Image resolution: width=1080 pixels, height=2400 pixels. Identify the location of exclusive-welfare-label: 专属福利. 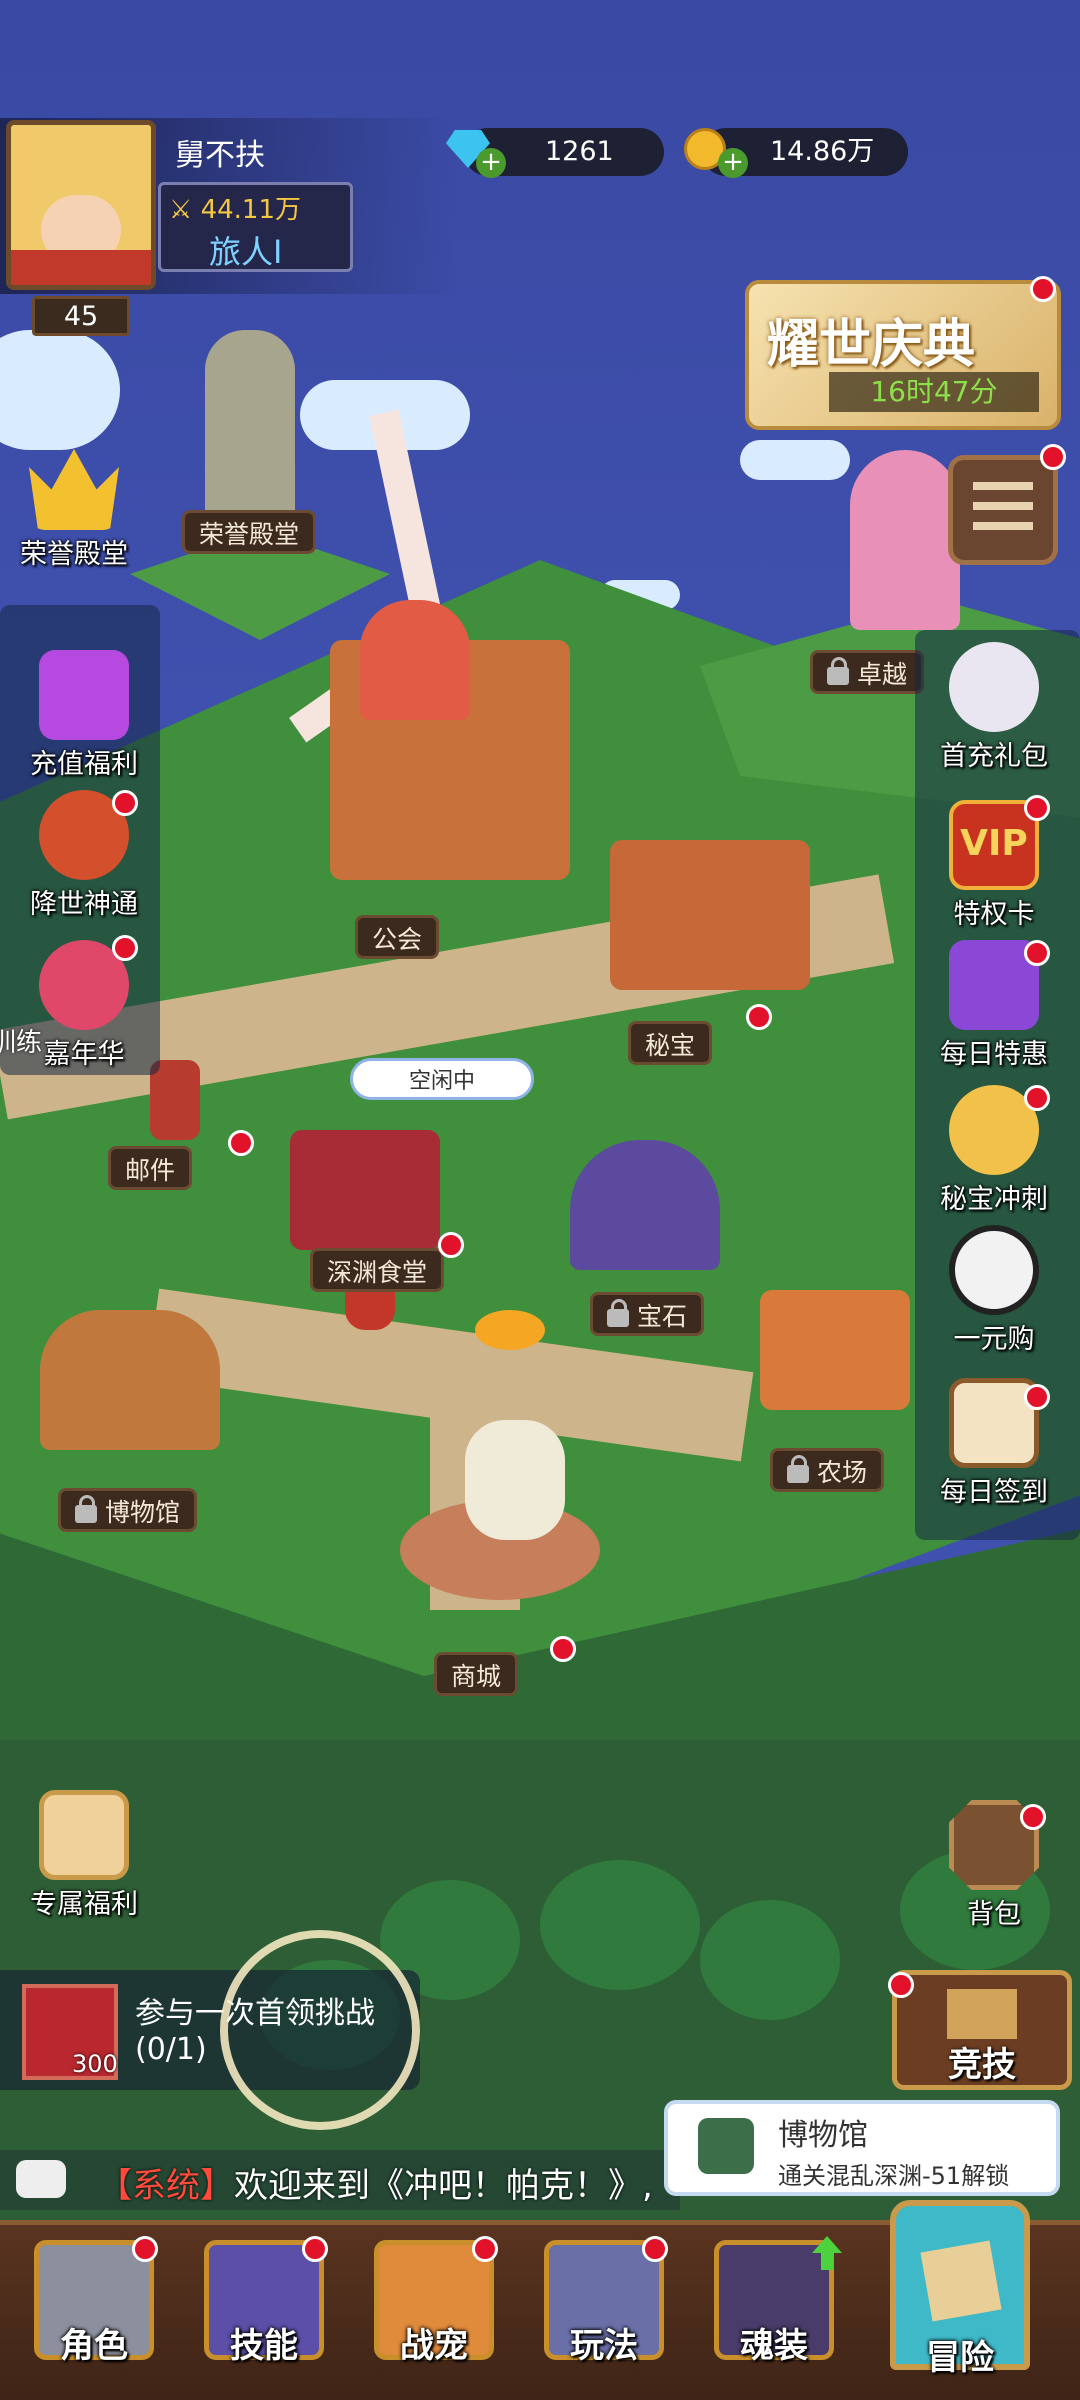
(84, 1904).